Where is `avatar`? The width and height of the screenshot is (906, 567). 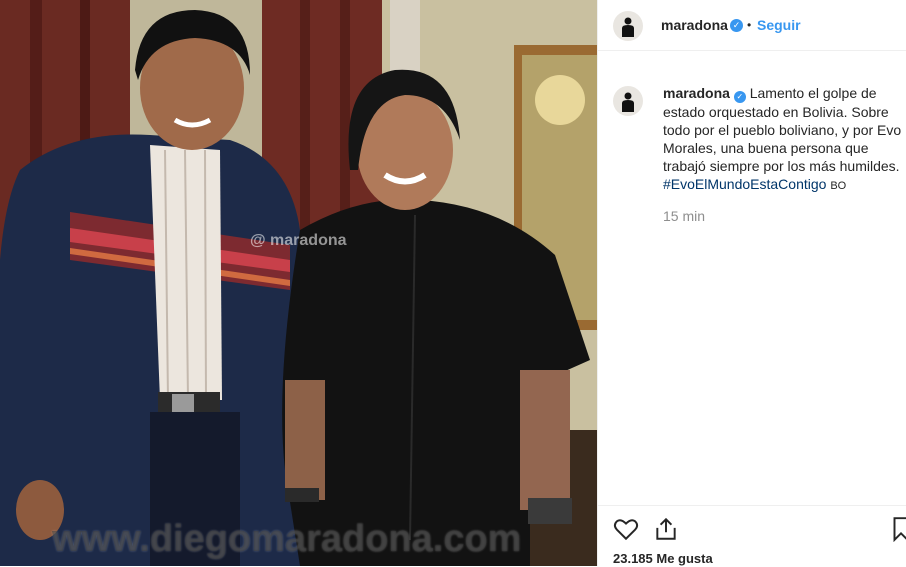
avatar is located at coordinates (628, 26).